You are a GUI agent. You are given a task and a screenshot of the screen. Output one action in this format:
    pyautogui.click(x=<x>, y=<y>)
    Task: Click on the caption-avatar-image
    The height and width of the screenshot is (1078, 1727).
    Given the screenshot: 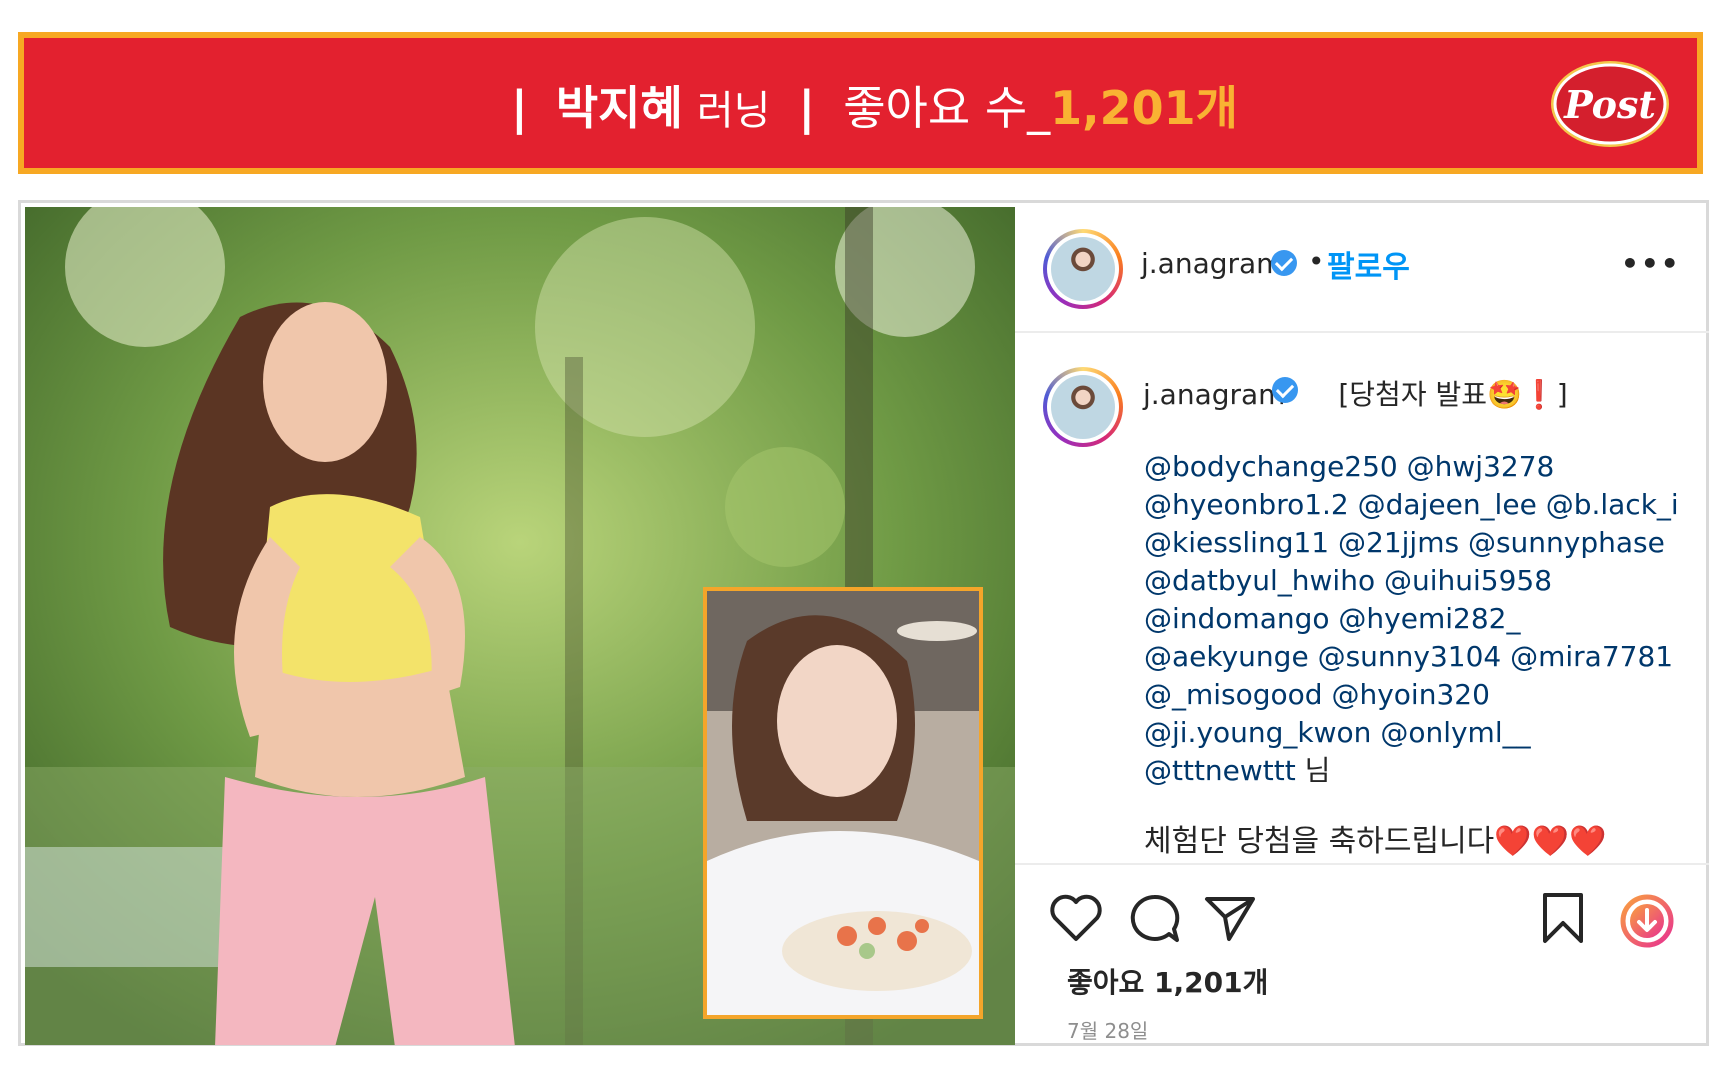 What is the action you would take?
    pyautogui.click(x=1083, y=407)
    